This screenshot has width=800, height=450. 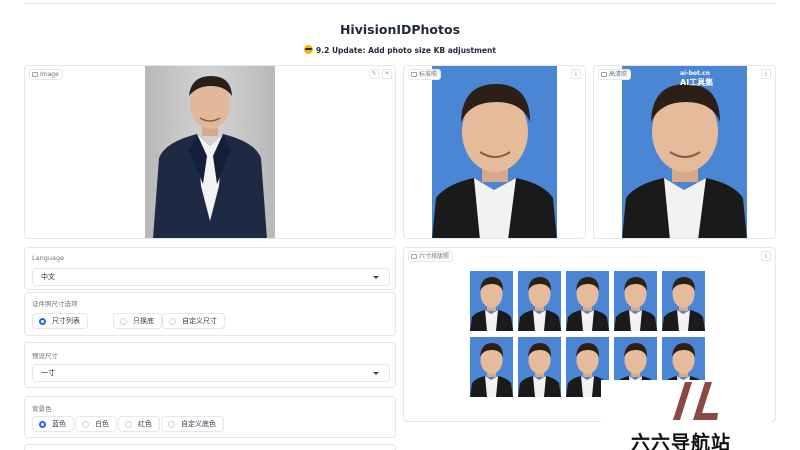 I want to click on radio-label: 只换底, so click(x=143, y=321).